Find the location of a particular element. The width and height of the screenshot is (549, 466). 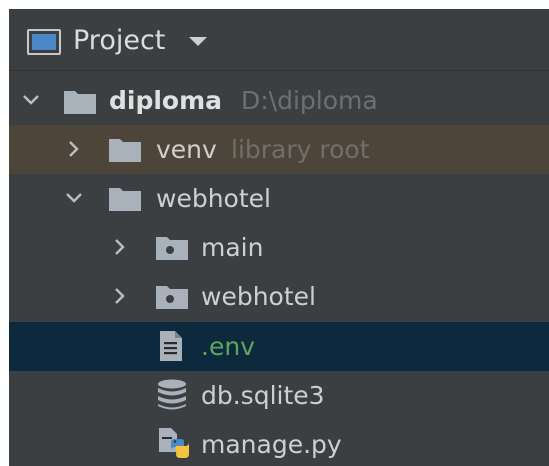

tree-item-manage-file: manage.py is located at coordinates (279, 443).